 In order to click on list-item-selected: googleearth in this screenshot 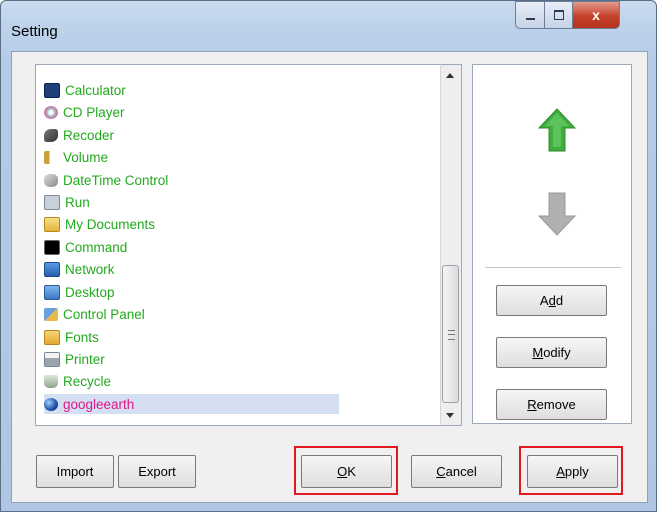, I will do `click(191, 404)`.